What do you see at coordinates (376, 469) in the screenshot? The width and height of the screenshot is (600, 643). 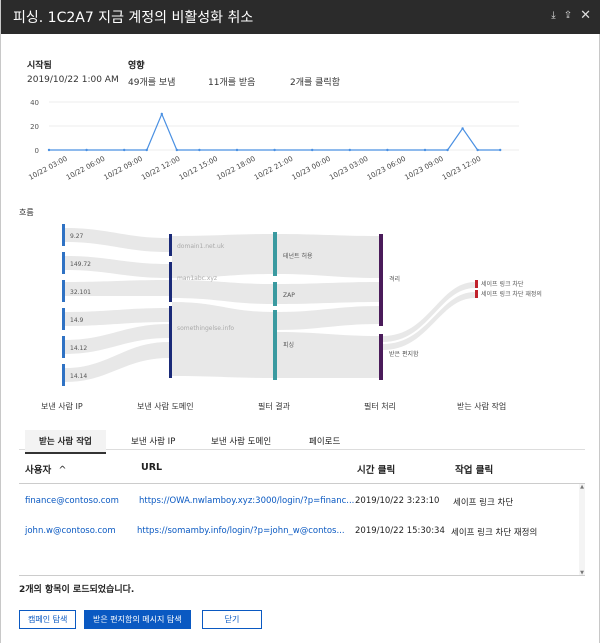 I see `column-header-time: 시간 클릭` at bounding box center [376, 469].